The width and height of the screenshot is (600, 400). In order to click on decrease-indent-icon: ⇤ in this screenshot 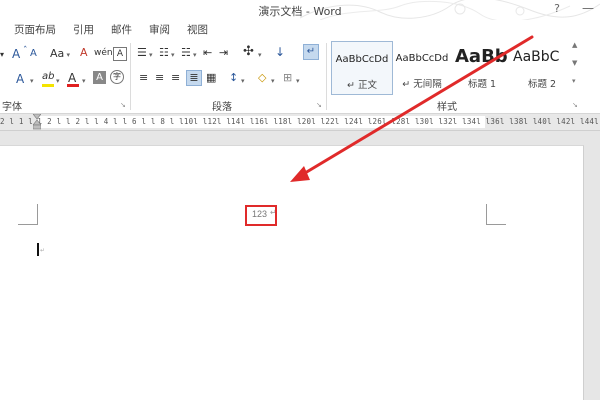, I will do `click(207, 53)`.